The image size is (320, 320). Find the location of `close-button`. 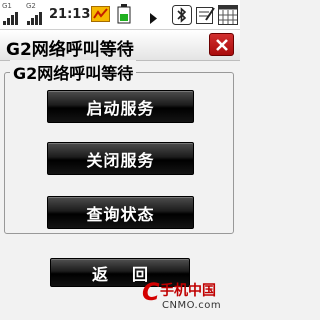

close-button is located at coordinates (221, 44).